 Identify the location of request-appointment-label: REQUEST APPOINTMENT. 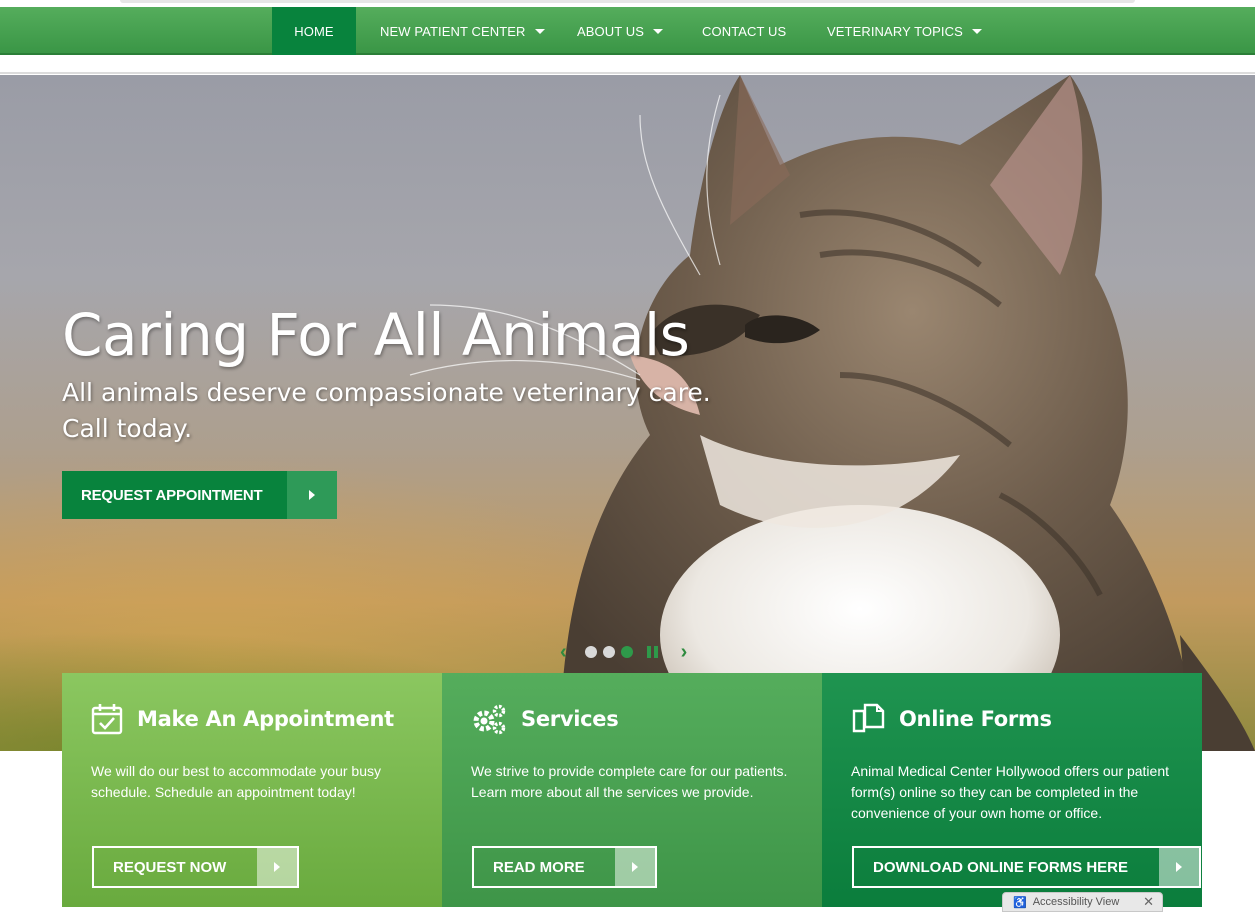
(174, 495).